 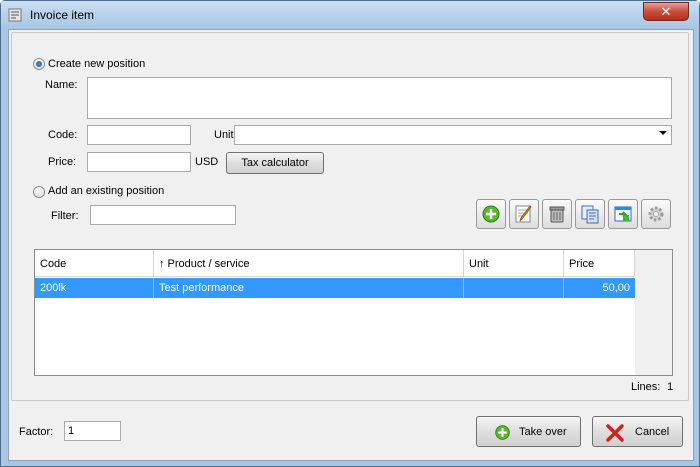 I want to click on app-icon, so click(x=15, y=15).